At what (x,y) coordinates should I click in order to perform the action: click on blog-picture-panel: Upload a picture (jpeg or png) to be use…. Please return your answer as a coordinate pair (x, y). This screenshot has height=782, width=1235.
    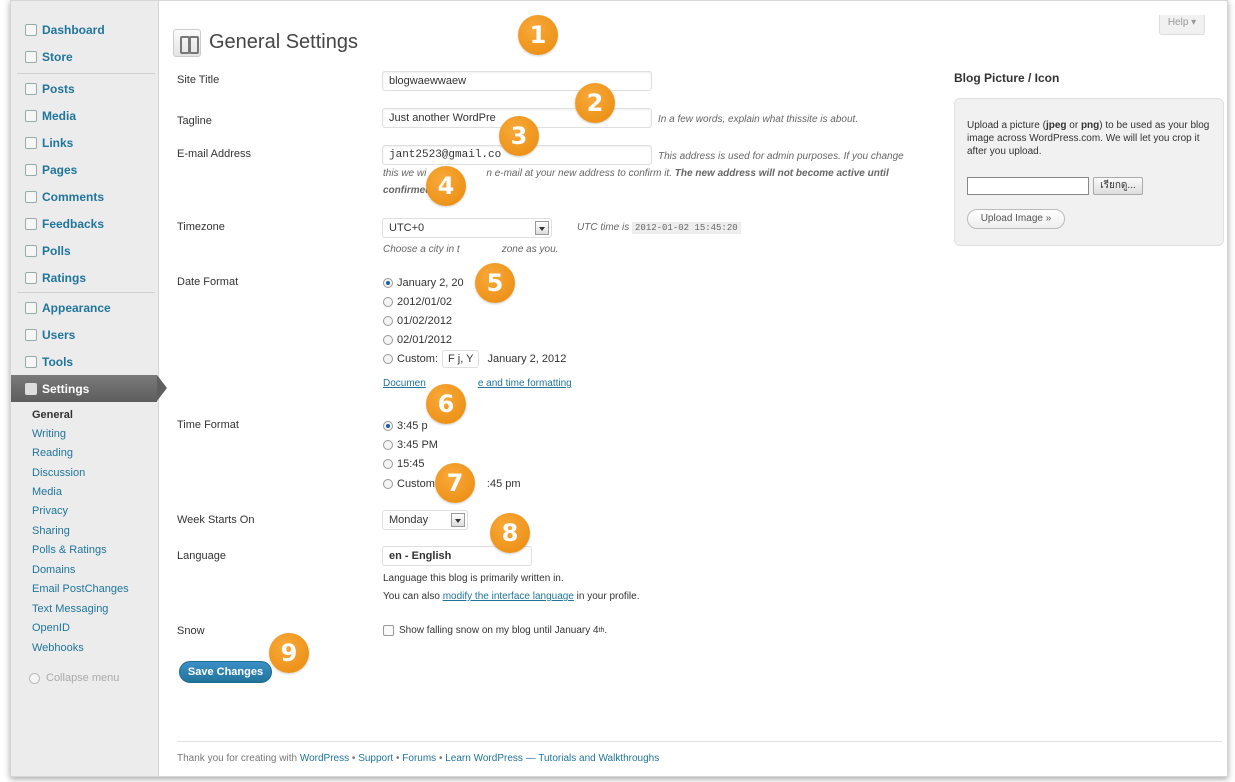
    Looking at the image, I should click on (1089, 172).